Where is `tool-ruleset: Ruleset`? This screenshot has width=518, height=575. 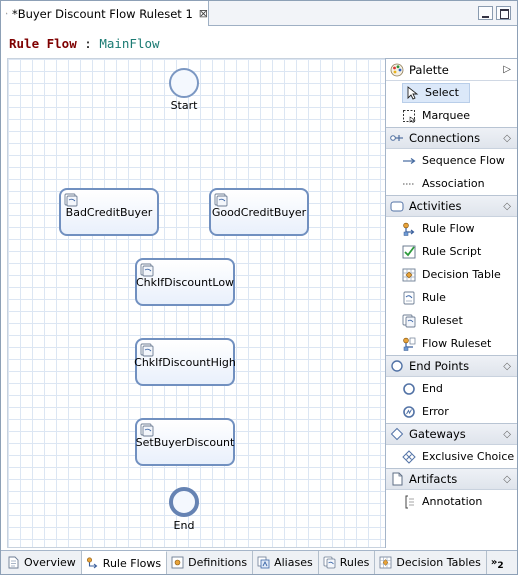 tool-ruleset: Ruleset is located at coordinates (451, 320).